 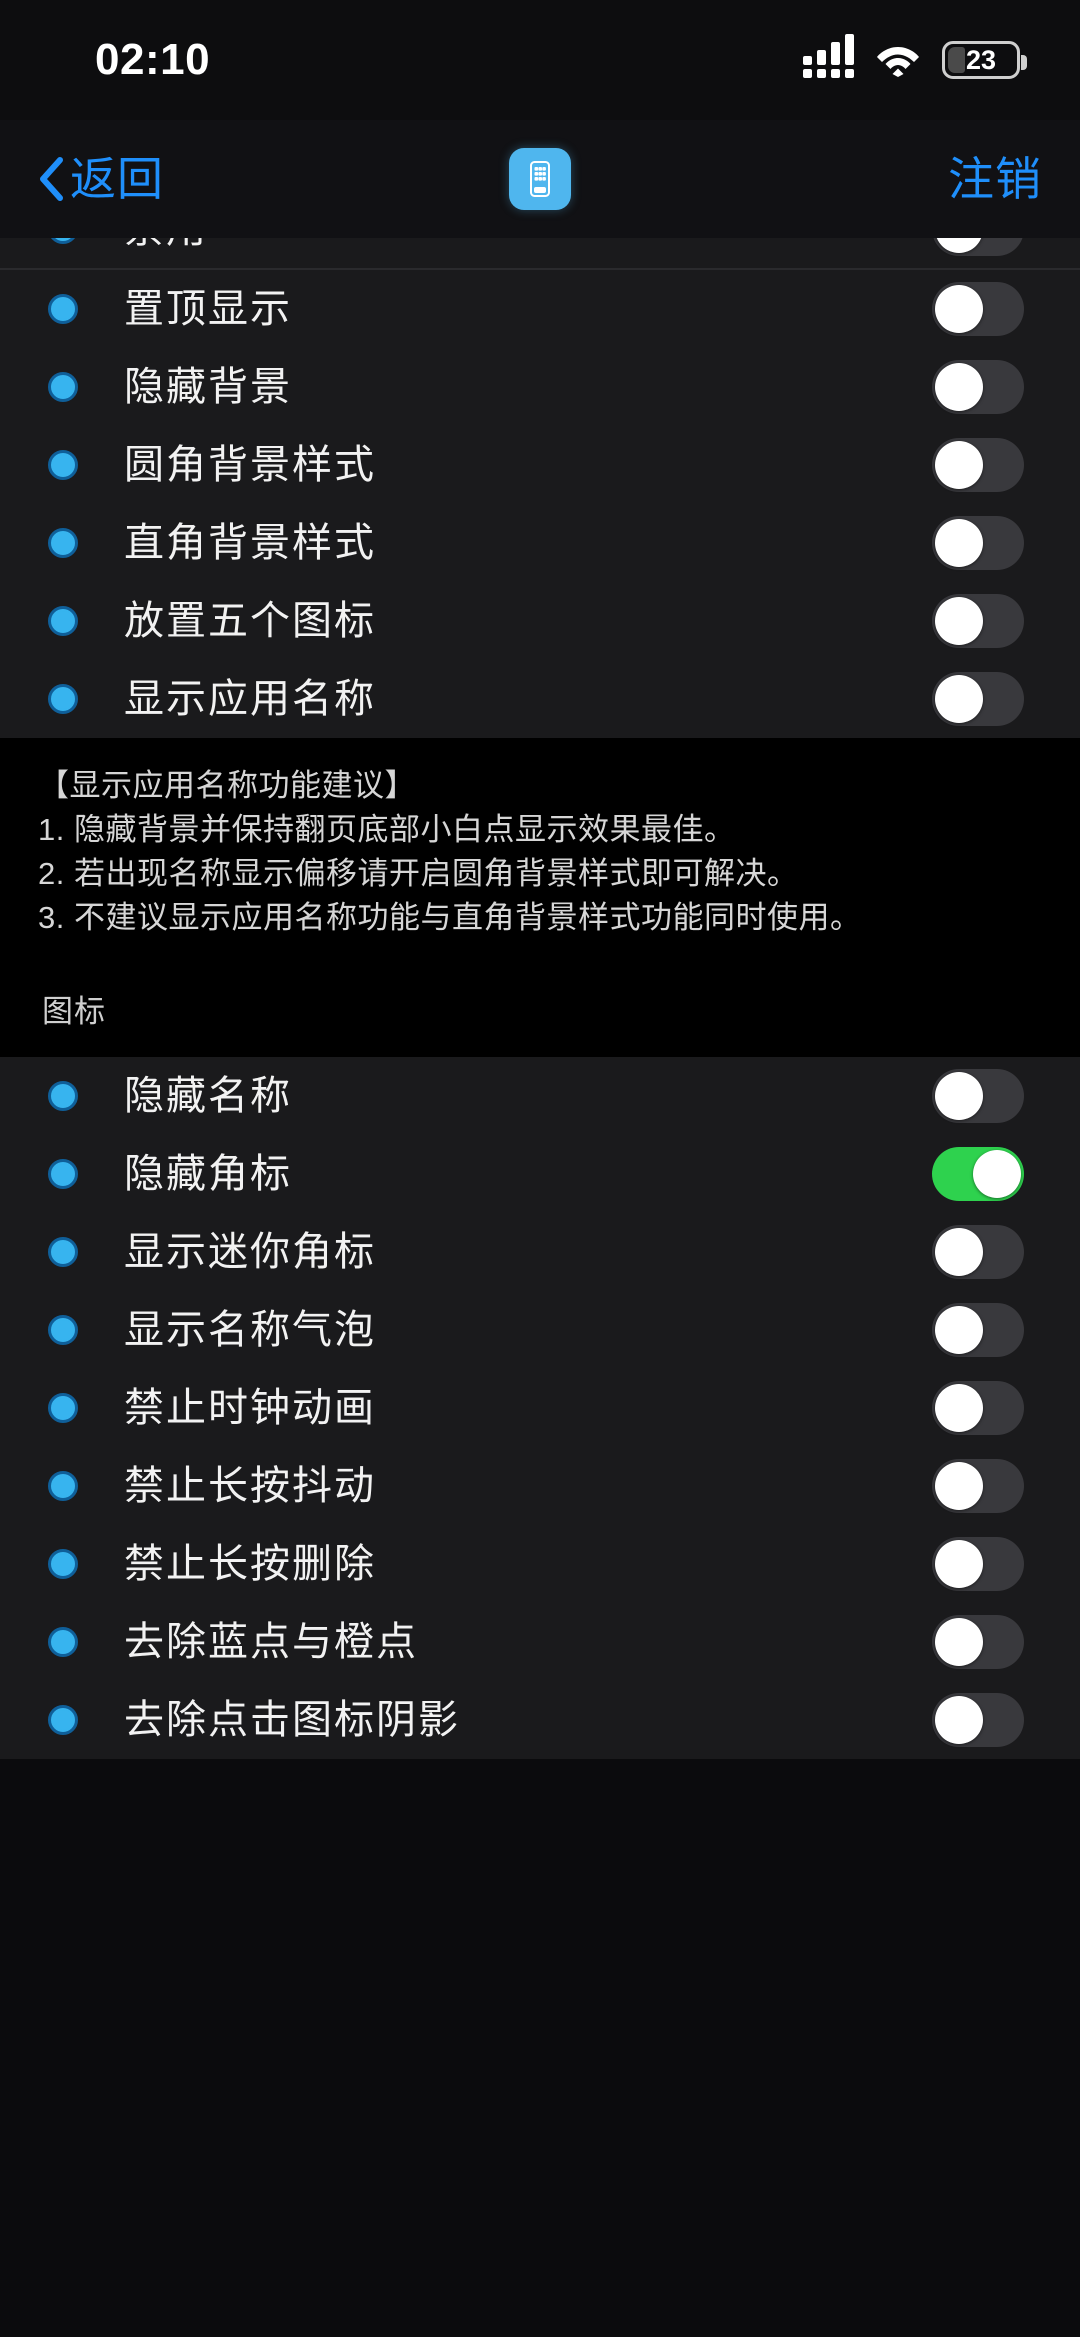 I want to click on settings-row-xianshi-yingyong-mingcheng: 显示应用名称, so click(x=540, y=699).